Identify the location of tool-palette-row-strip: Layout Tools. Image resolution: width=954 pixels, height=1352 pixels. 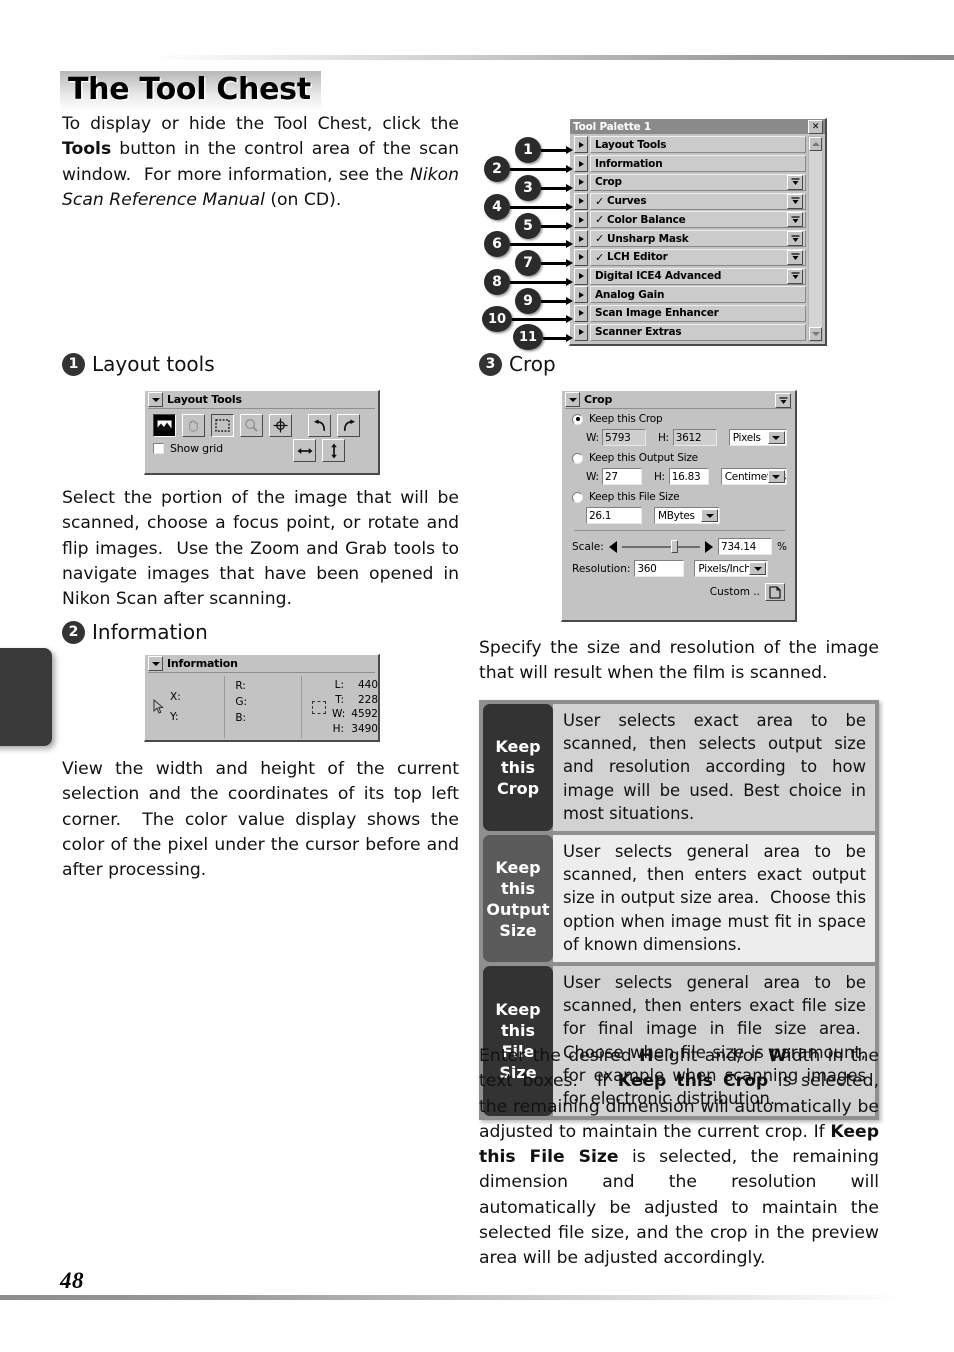
(698, 145).